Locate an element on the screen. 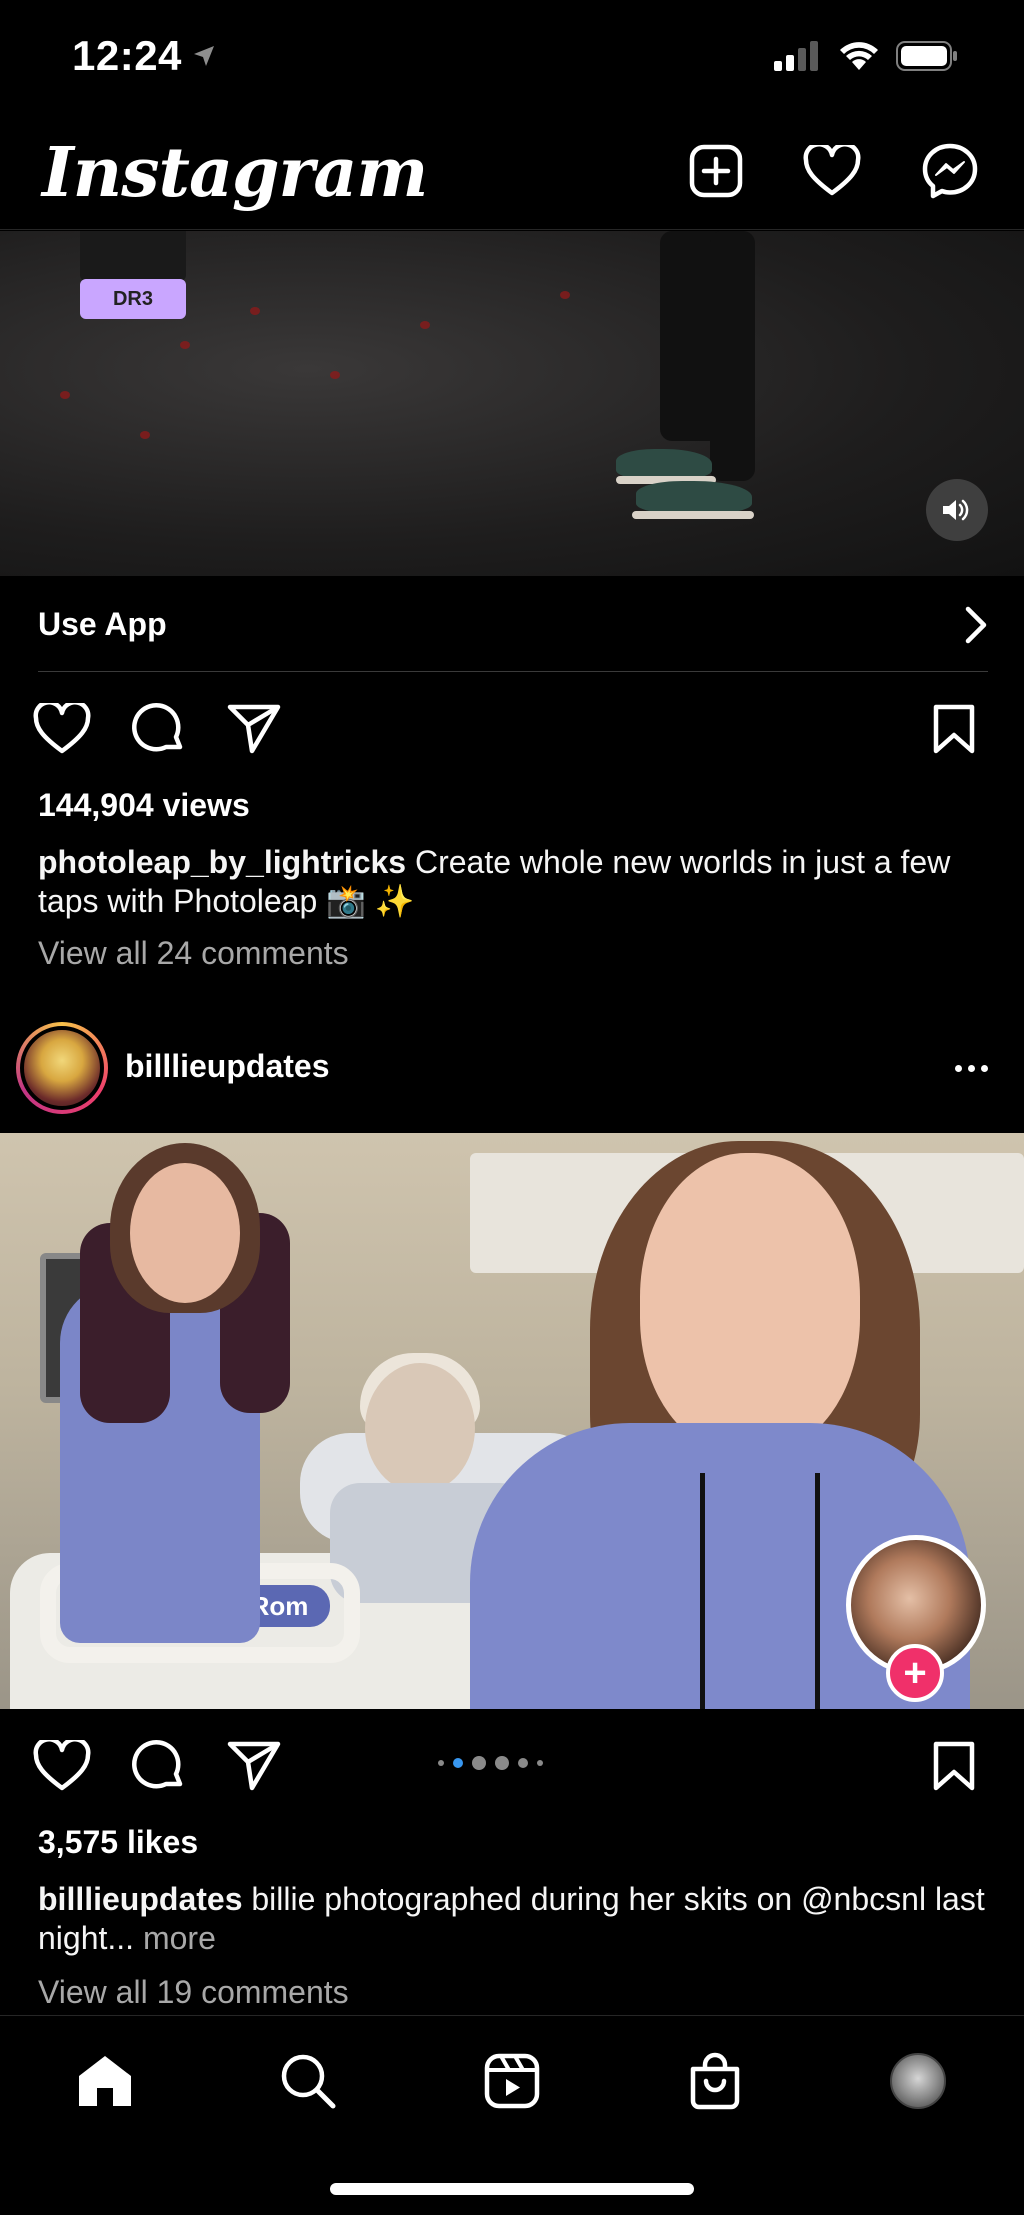  app-header: Instagram is located at coordinates (512, 172).